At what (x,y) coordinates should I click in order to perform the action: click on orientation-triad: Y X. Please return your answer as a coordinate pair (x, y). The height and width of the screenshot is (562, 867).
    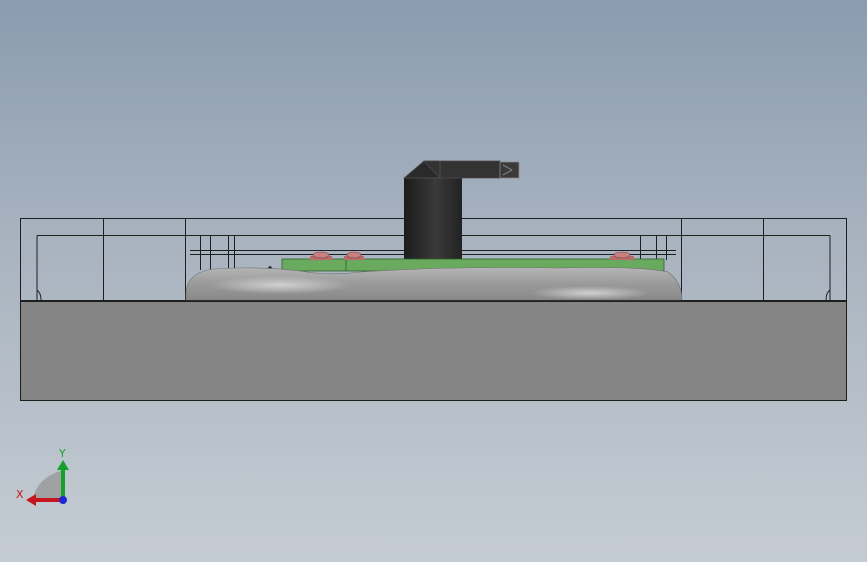
    Looking at the image, I should click on (42, 476).